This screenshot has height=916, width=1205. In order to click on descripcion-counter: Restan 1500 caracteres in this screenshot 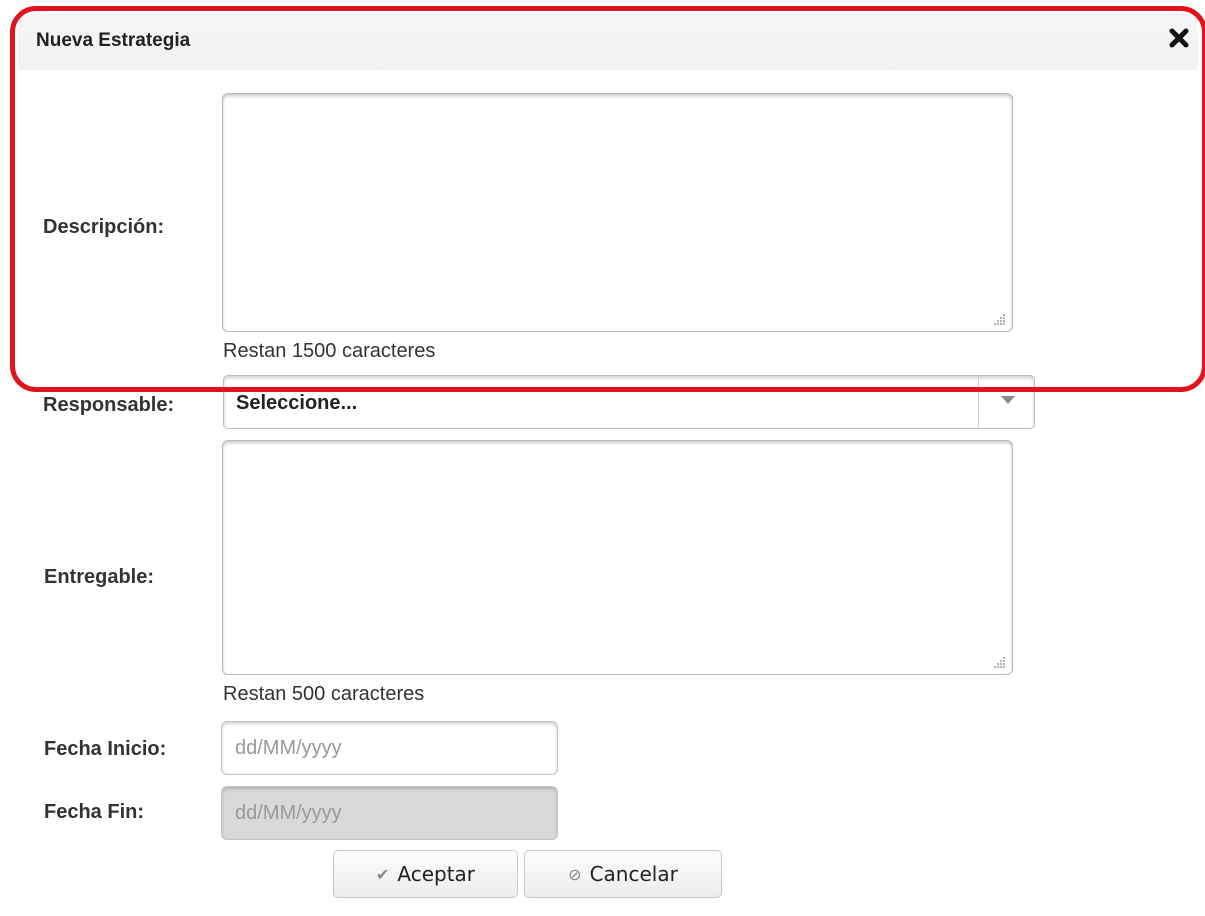, I will do `click(329, 351)`.